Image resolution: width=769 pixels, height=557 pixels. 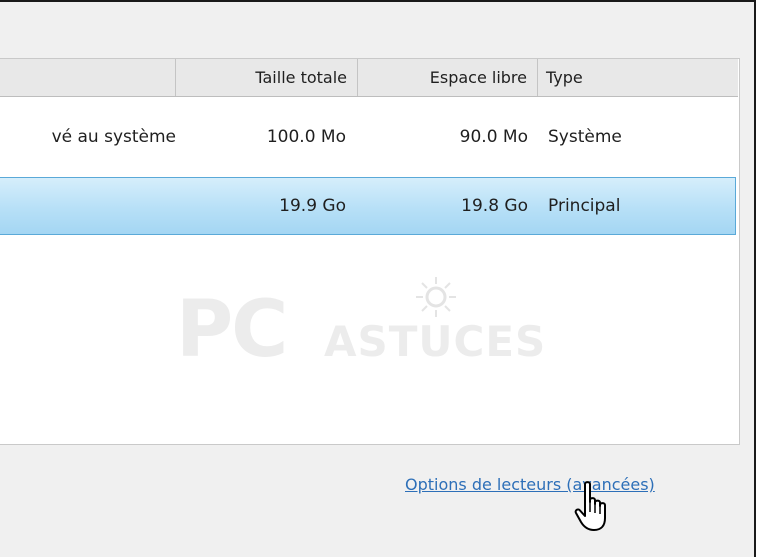 What do you see at coordinates (232, 330) in the screenshot?
I see `watermark-logo-pc: PC` at bounding box center [232, 330].